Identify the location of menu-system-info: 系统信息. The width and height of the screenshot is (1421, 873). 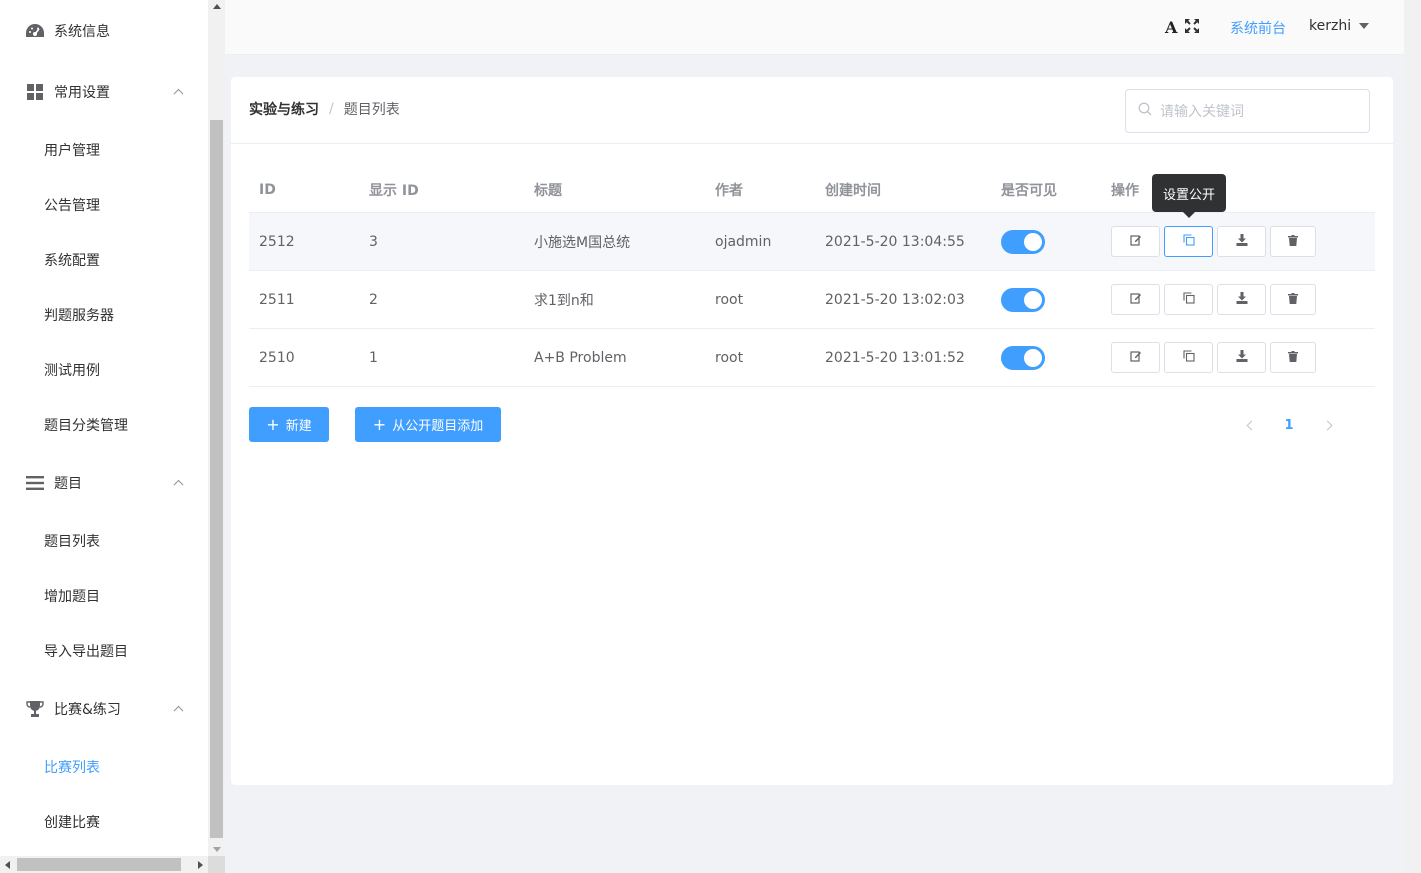
(104, 30).